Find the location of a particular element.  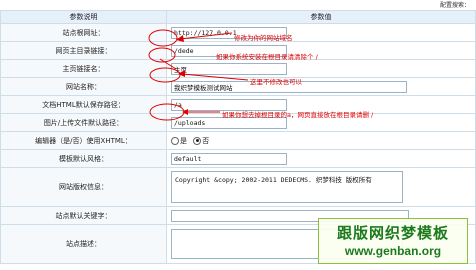

note-main-domain: 这里不修改也可以 is located at coordinates (276, 82).